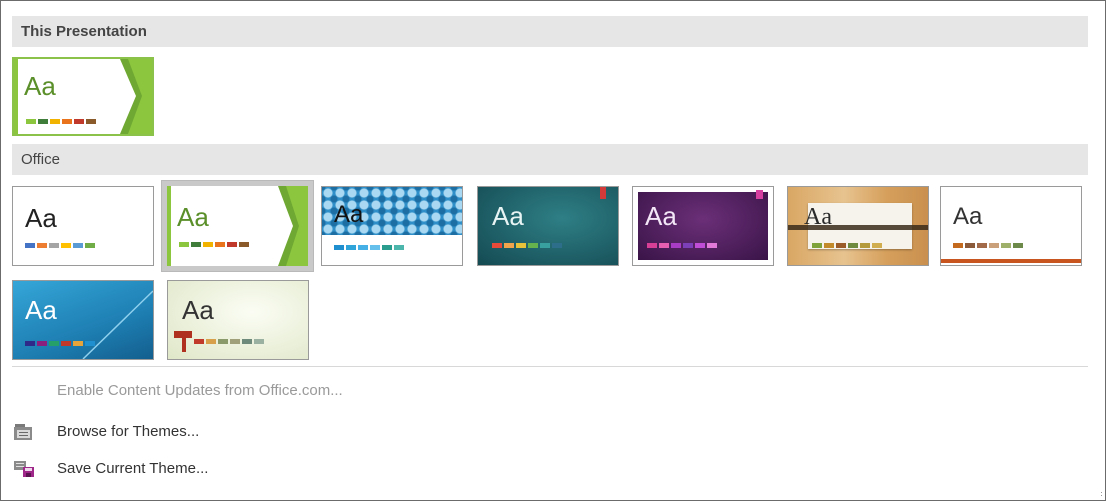 This screenshot has height=501, width=1106. Describe the element at coordinates (1011, 226) in the screenshot. I see `theme-thumbnail-plain: Aa` at that location.